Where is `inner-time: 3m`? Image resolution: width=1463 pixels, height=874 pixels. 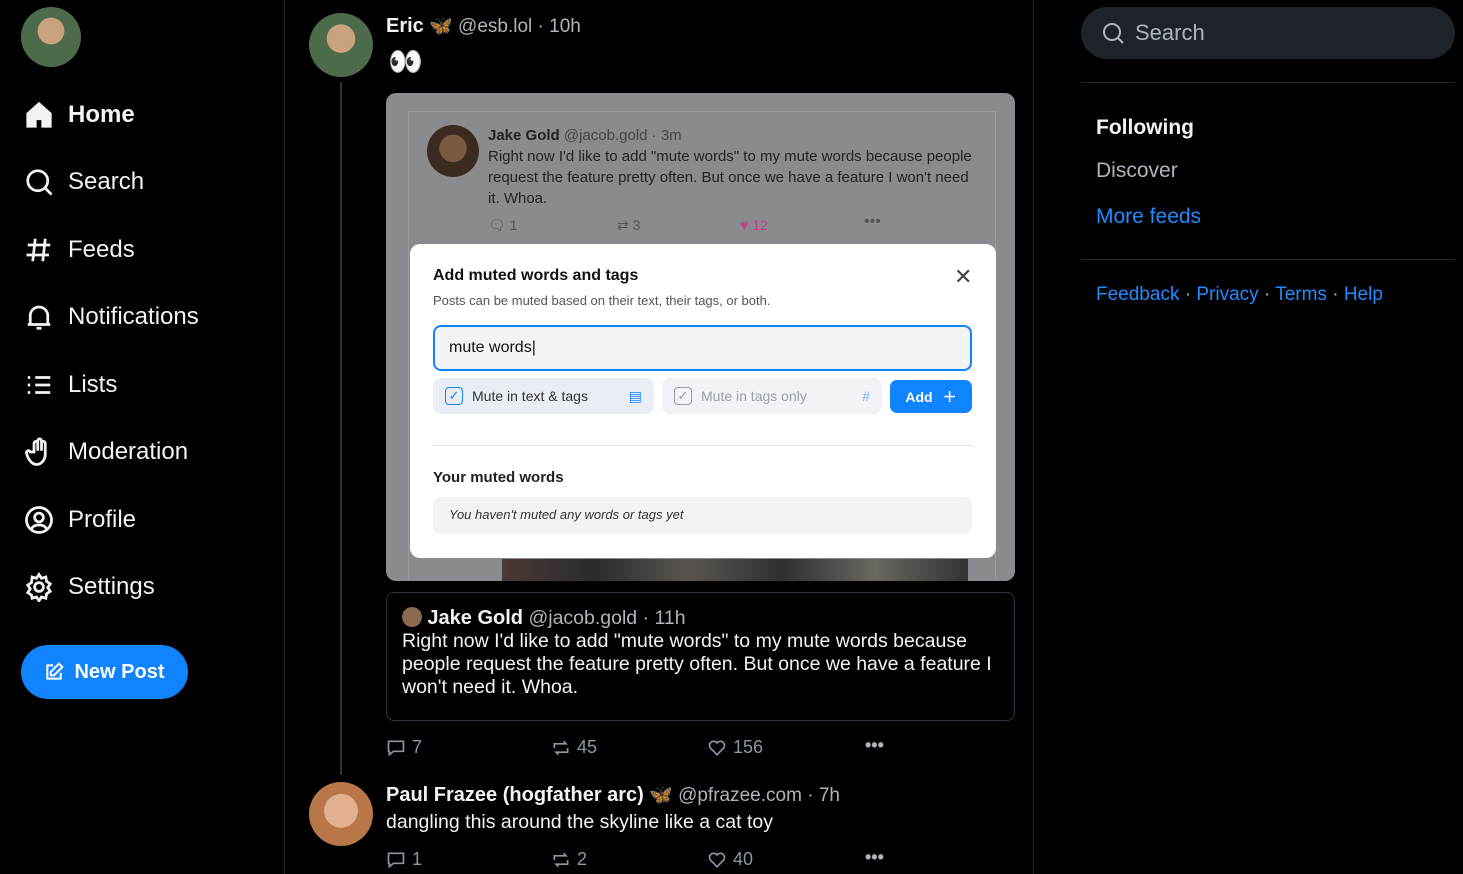
inner-time: 3m is located at coordinates (671, 135).